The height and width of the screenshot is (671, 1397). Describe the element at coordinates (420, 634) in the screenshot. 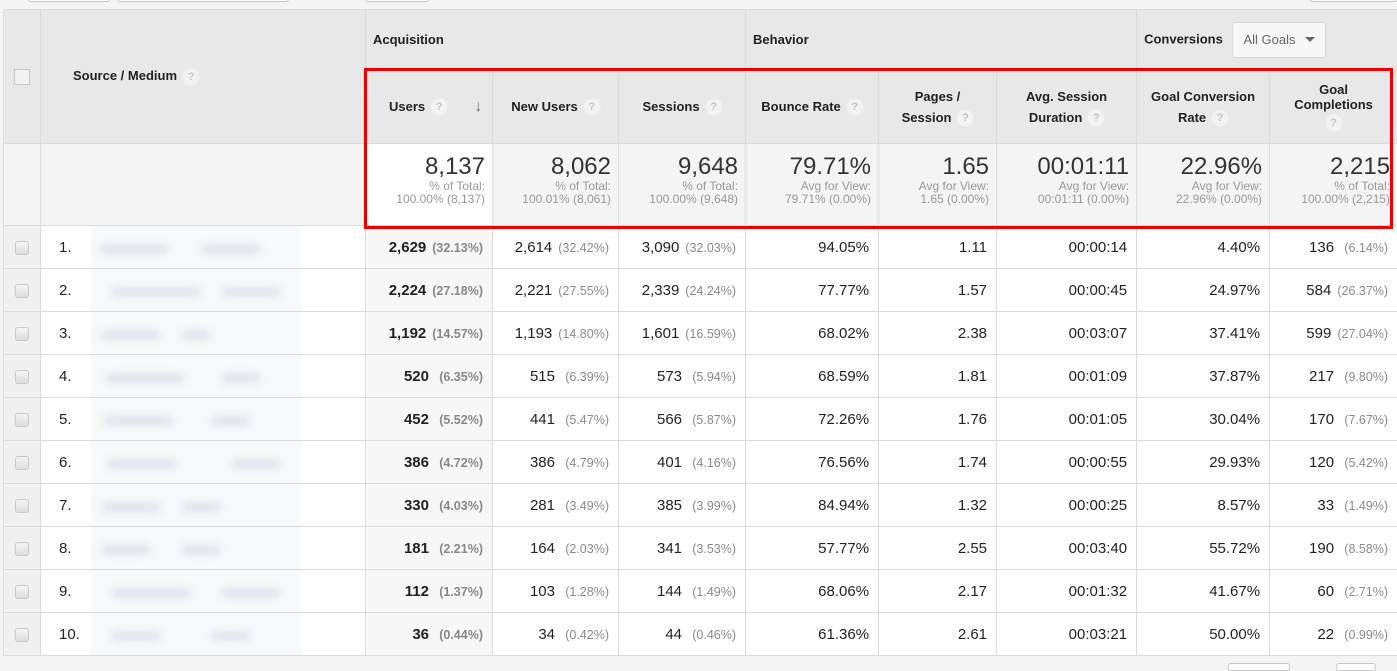

I see `value: 36` at that location.